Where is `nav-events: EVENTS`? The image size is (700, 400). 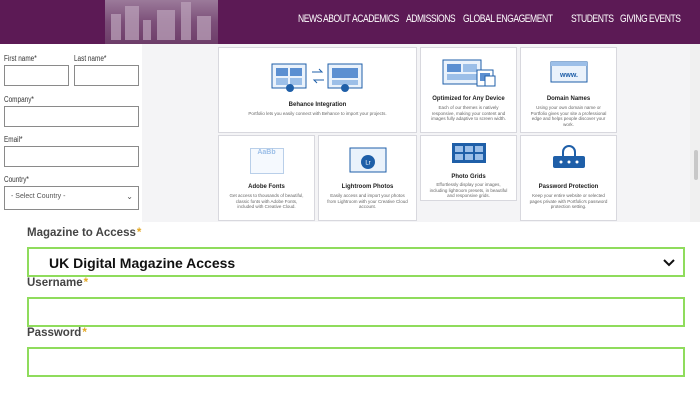 nav-events: EVENTS is located at coordinates (665, 19).